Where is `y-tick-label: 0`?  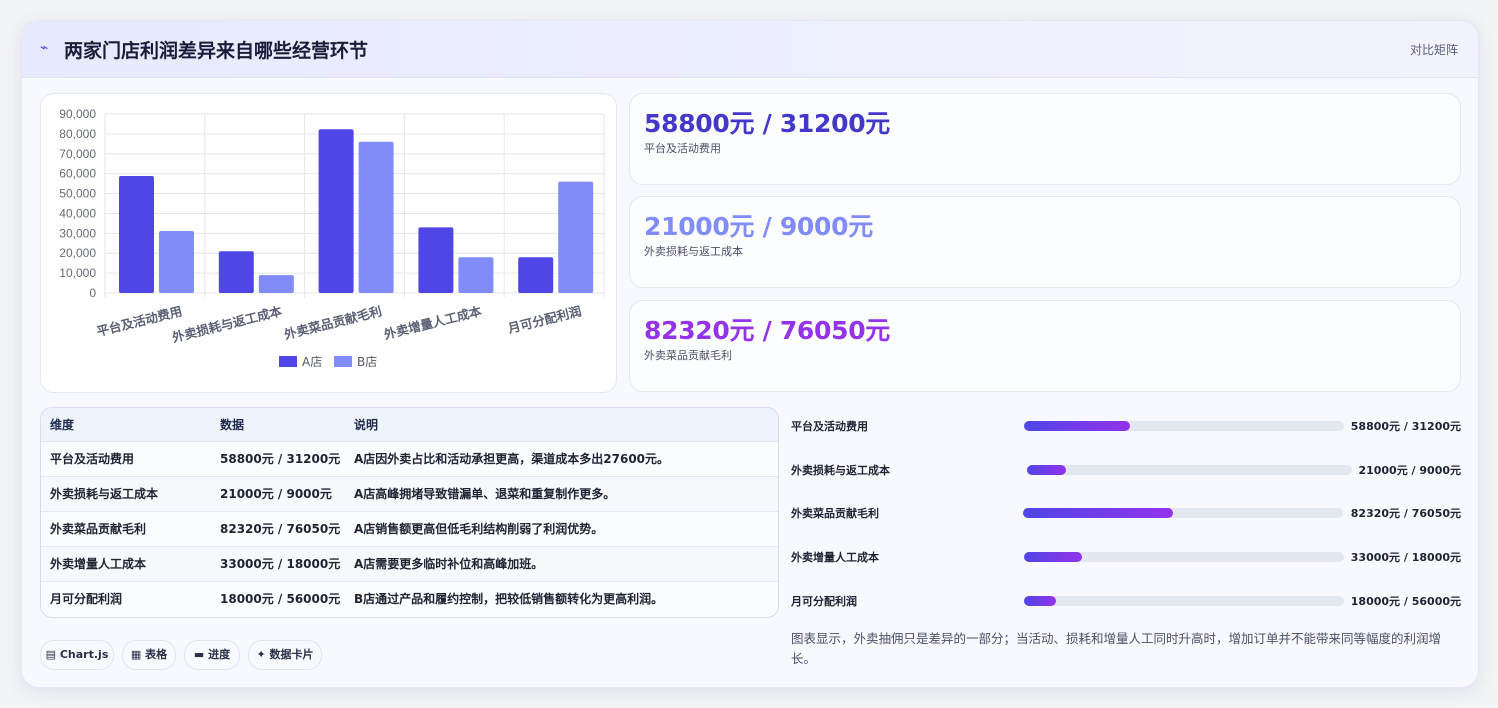 y-tick-label: 0 is located at coordinates (92, 293).